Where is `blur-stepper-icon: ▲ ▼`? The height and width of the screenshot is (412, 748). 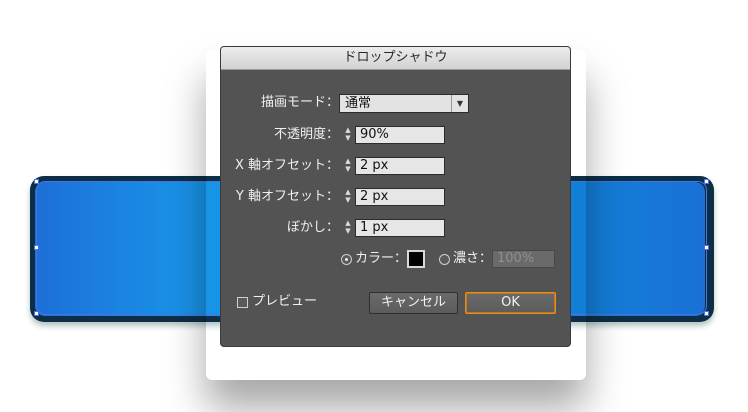
blur-stepper-icon: ▲ ▼ is located at coordinates (348, 228).